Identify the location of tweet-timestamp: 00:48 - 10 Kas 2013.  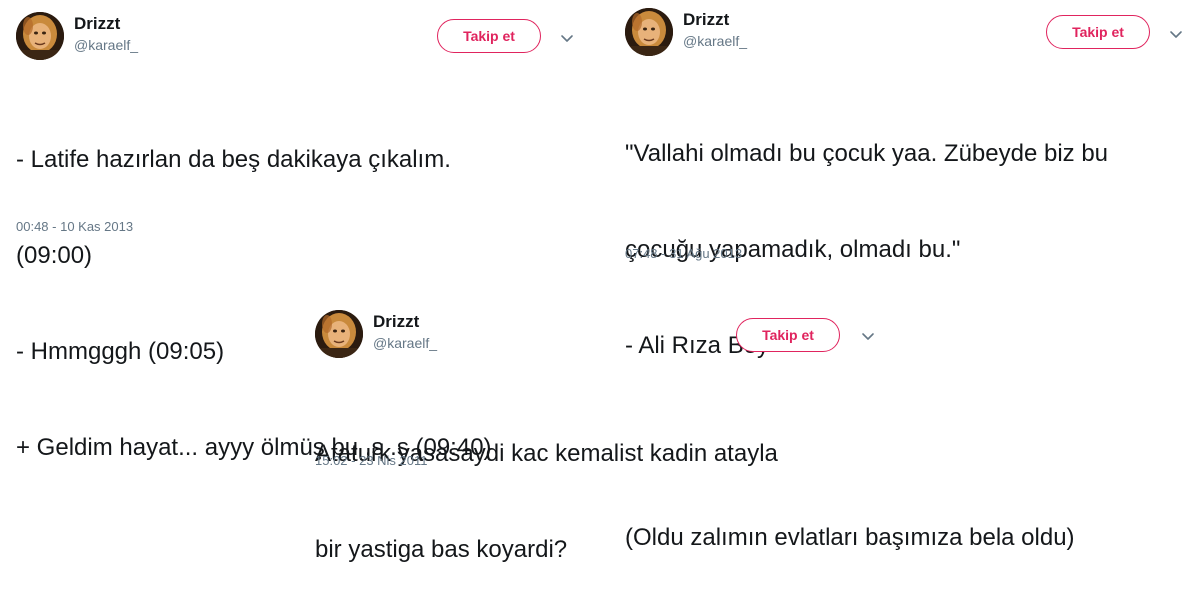
(74, 226).